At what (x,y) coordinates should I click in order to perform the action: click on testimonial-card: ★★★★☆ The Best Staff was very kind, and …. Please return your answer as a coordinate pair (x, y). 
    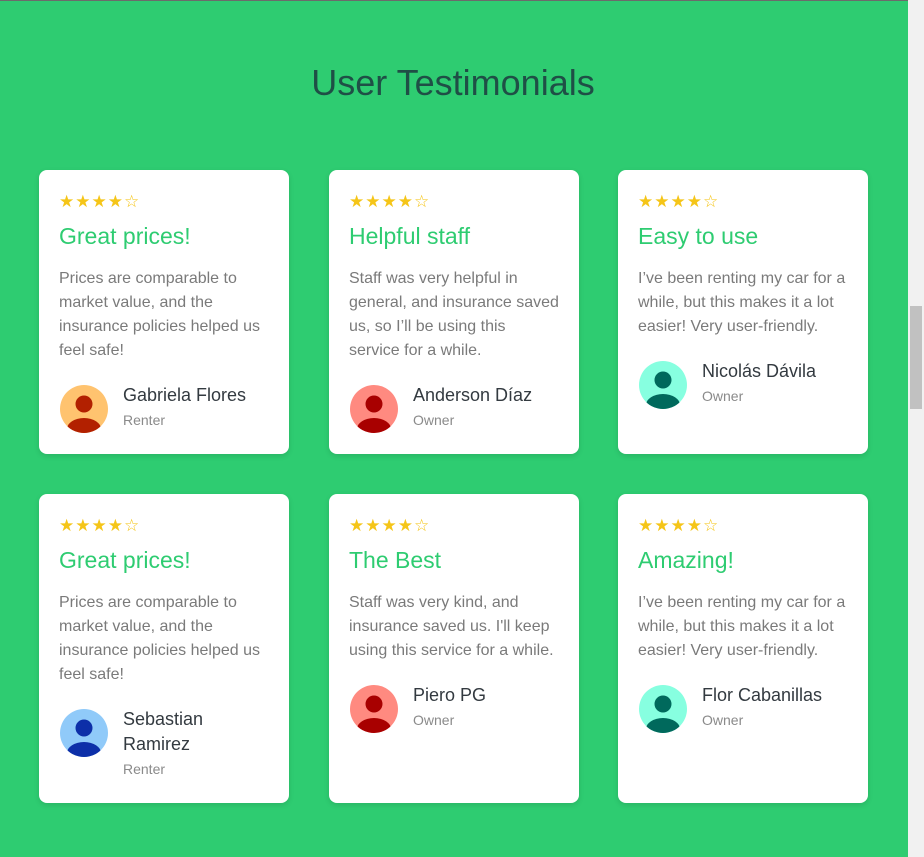
    Looking at the image, I should click on (454, 648).